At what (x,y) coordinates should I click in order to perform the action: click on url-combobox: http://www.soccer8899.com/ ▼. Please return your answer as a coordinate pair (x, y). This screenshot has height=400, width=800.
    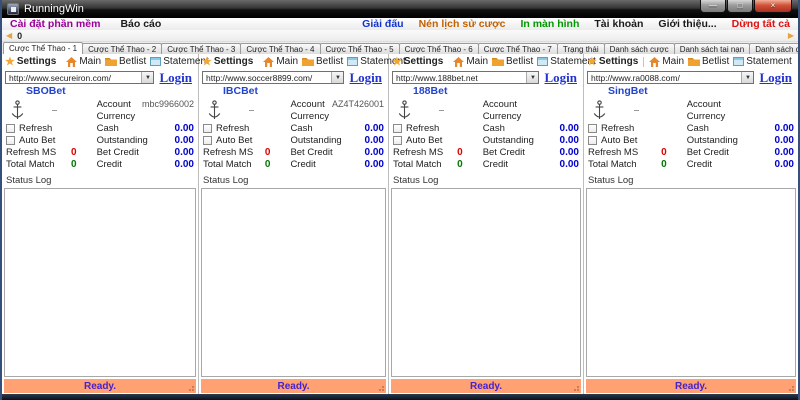
    Looking at the image, I should click on (273, 77).